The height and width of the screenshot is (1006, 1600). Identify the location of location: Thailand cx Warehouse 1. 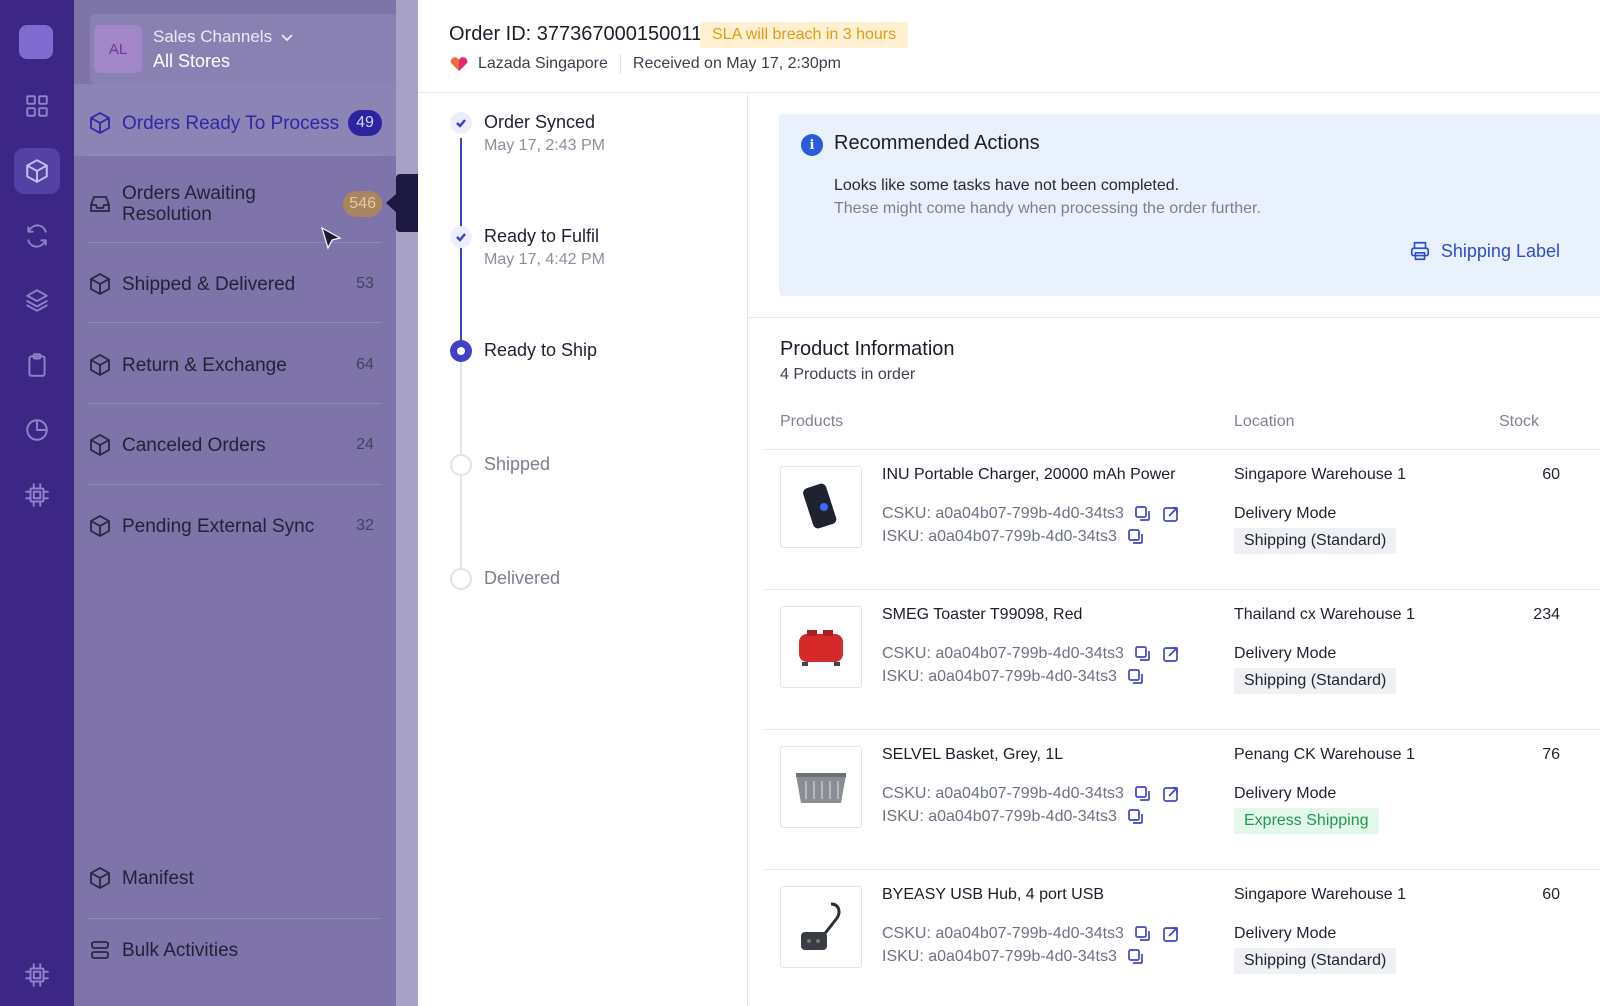
(1324, 614).